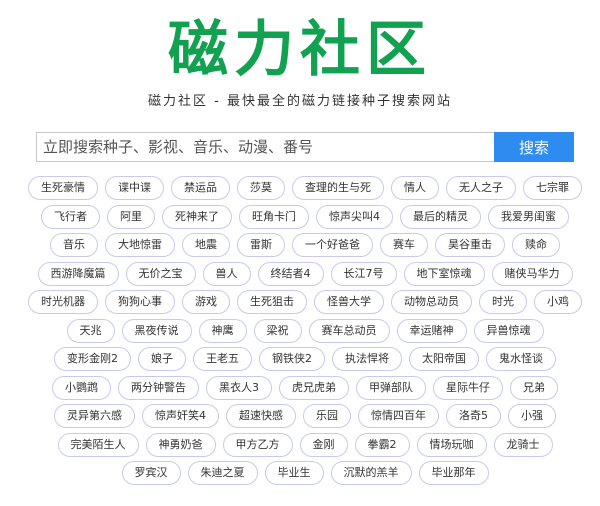 This screenshot has height=506, width=600. I want to click on keyword-tag: 阿里, so click(131, 216).